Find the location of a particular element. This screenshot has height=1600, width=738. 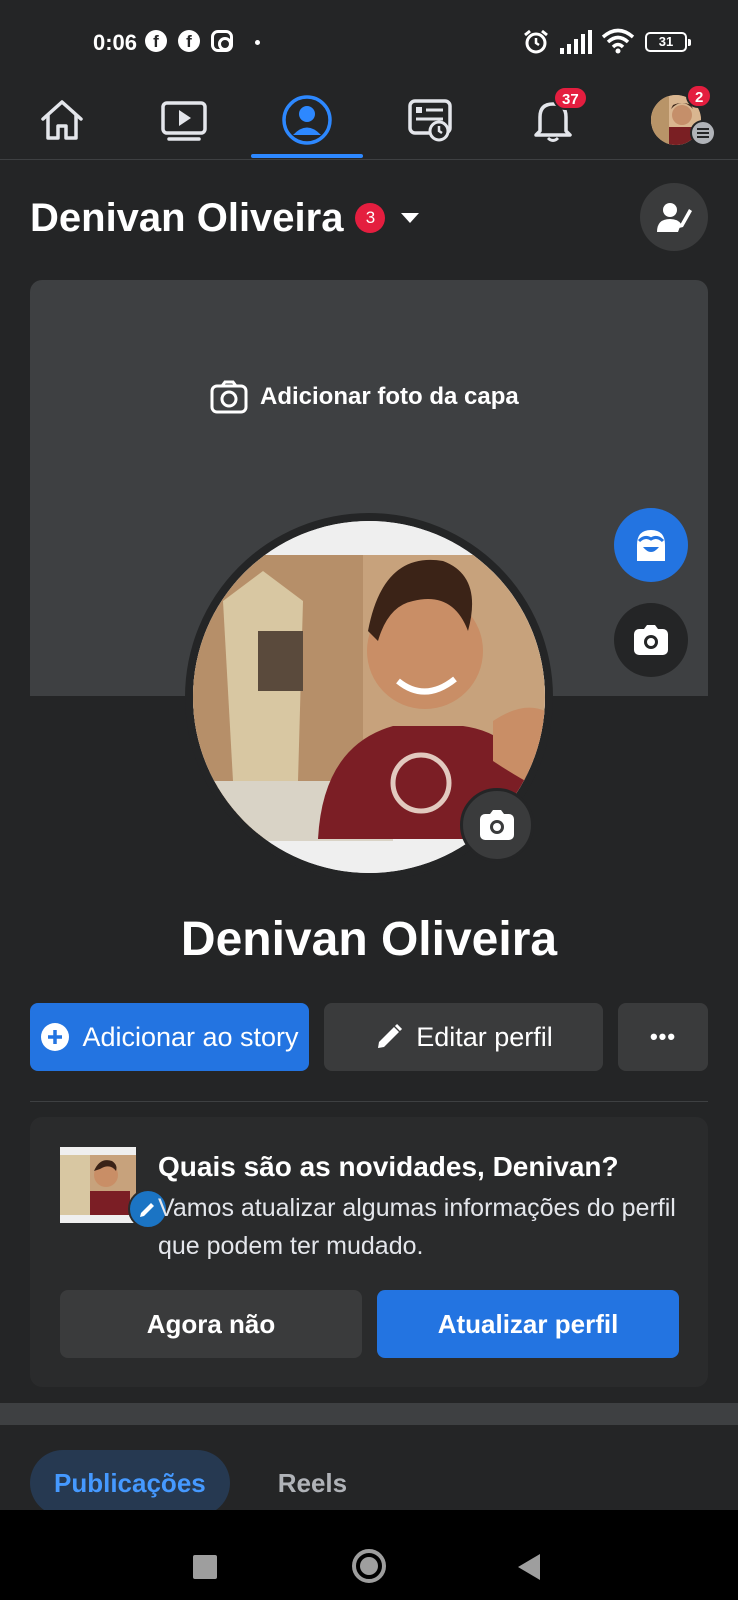

edit-profile-button: Editar perfil is located at coordinates (463, 1037).